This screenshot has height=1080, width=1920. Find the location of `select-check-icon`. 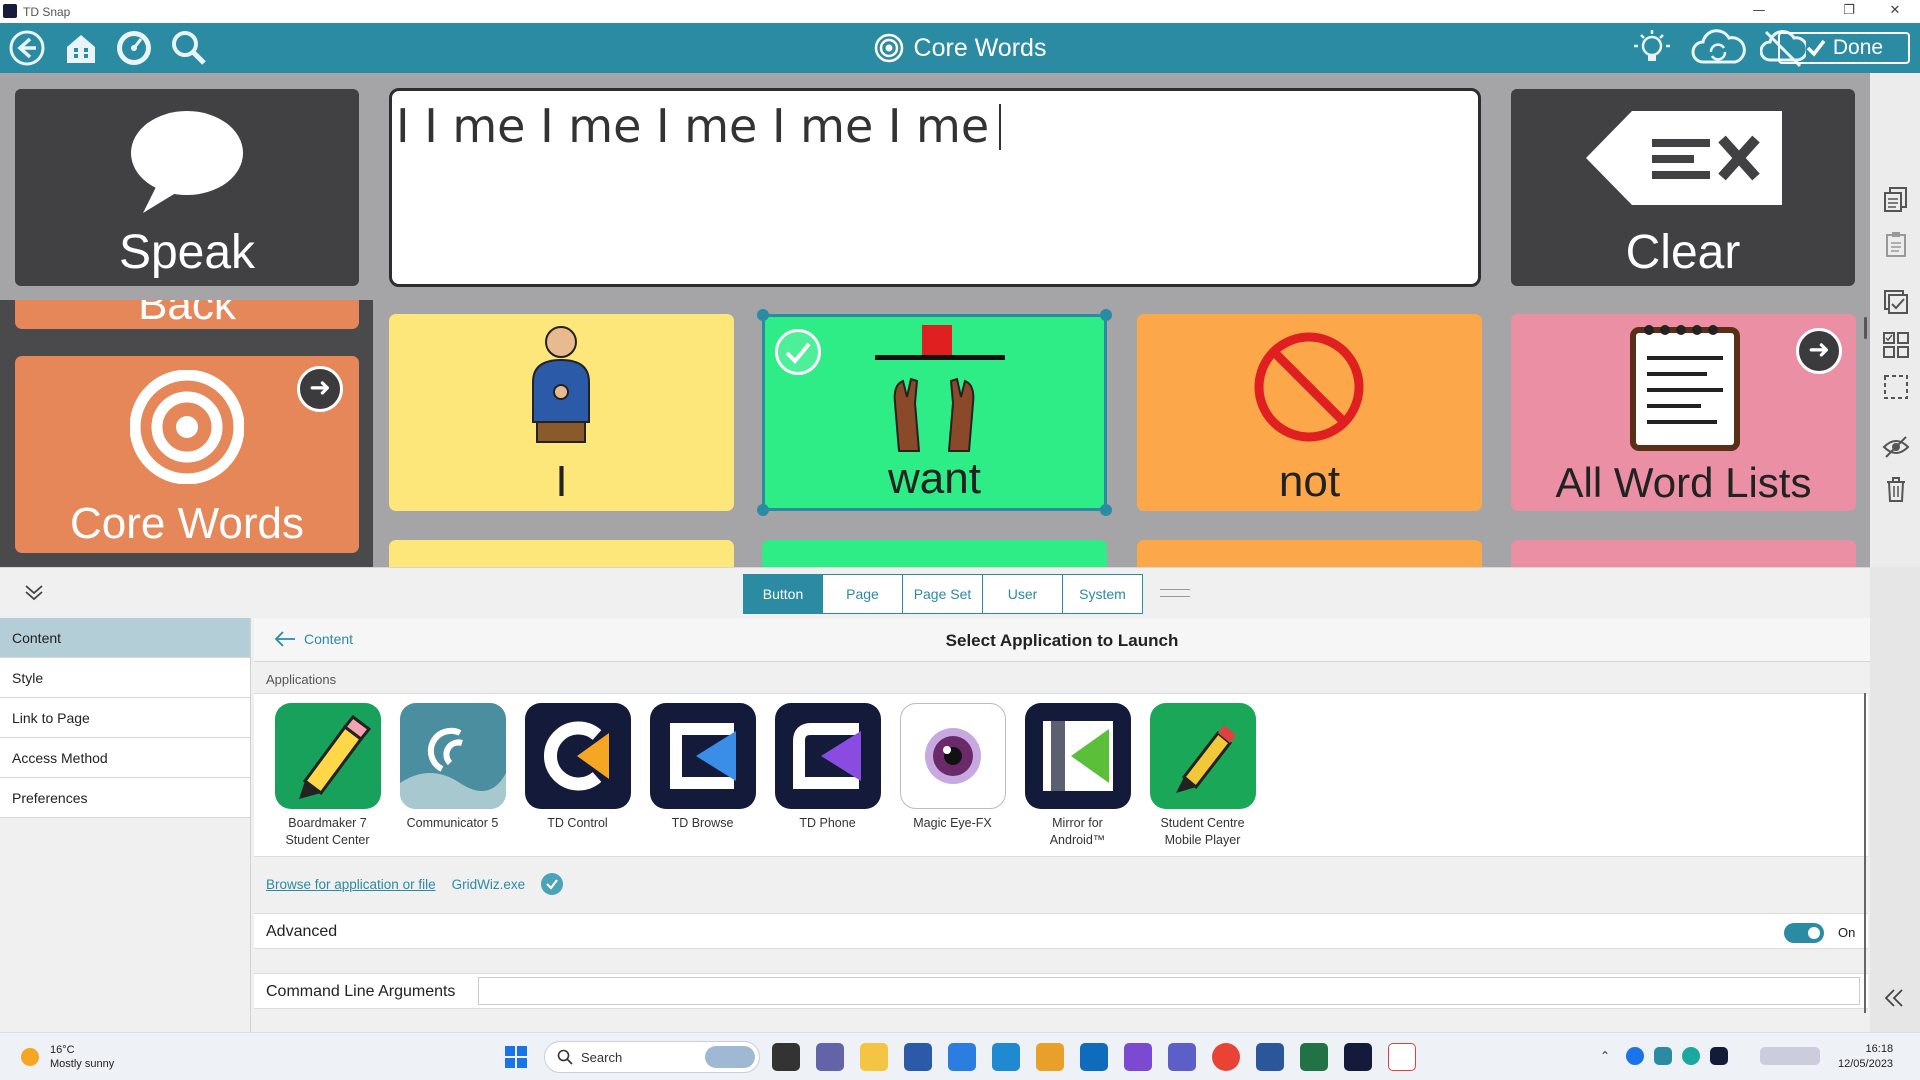

select-check-icon is located at coordinates (1896, 302).